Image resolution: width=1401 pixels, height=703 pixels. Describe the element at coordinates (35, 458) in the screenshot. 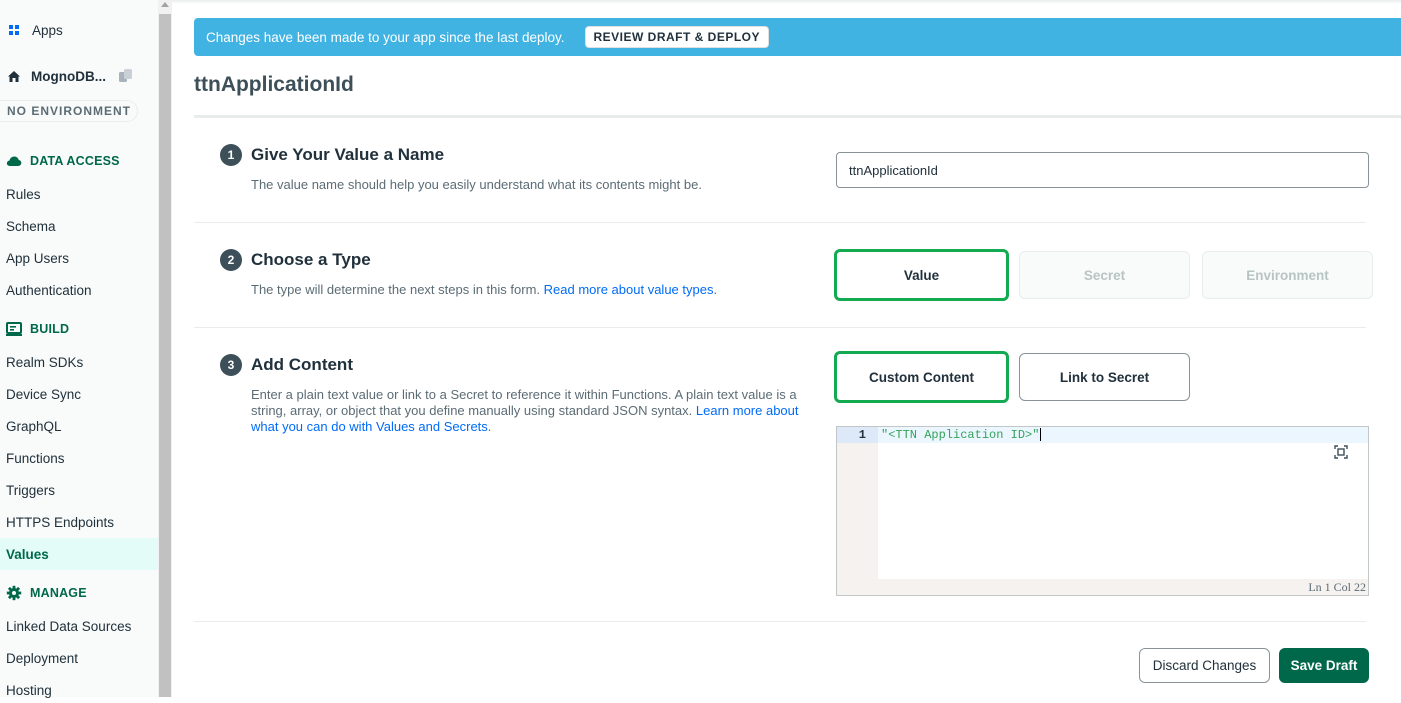

I see `sidebar-item-label: Functions` at that location.